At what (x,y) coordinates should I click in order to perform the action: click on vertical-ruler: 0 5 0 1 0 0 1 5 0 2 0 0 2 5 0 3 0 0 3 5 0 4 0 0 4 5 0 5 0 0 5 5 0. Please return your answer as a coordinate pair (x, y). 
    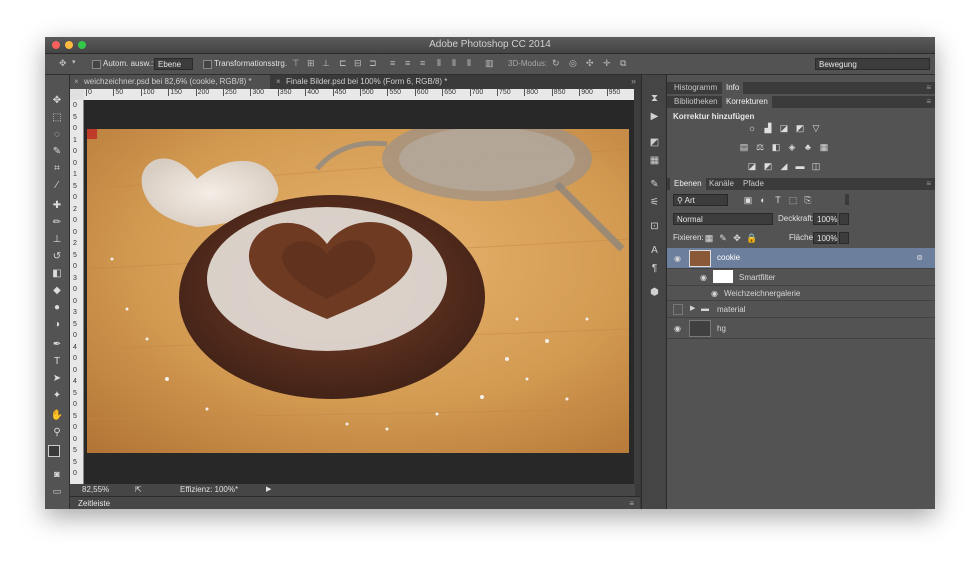
    Looking at the image, I should click on (77, 292).